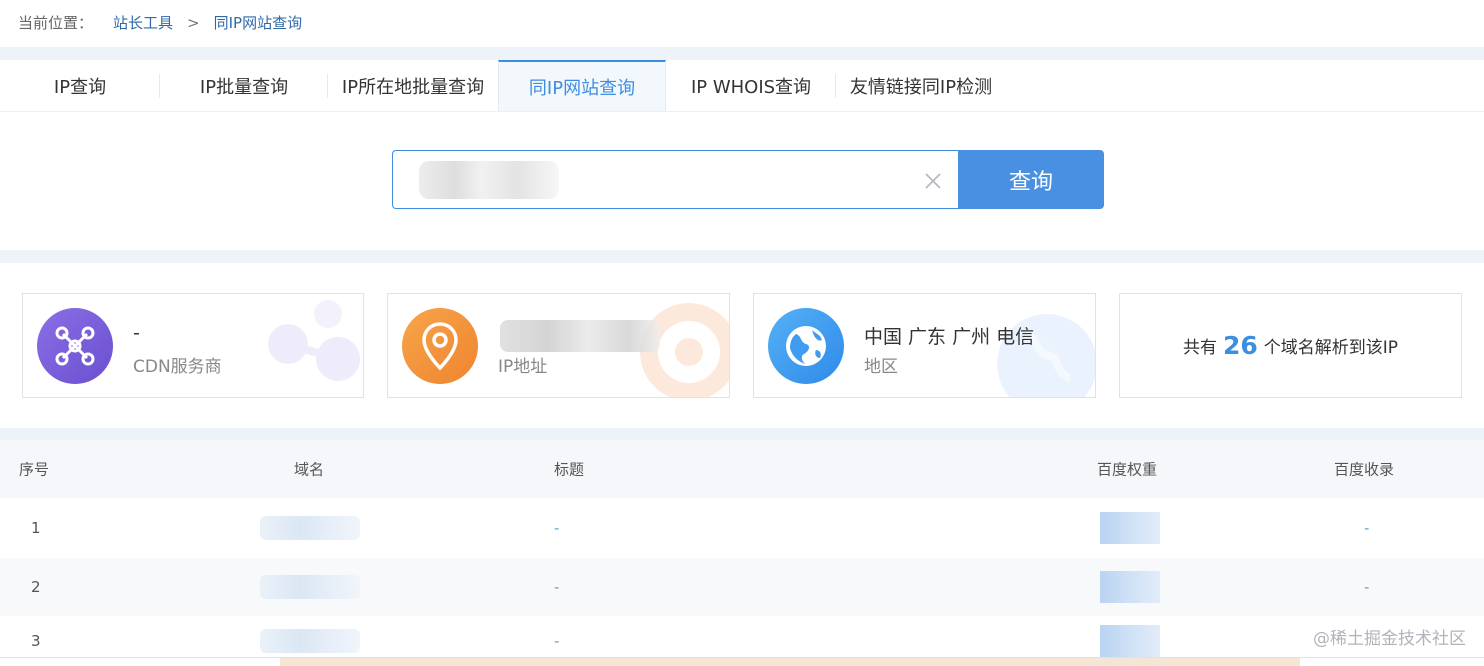  Describe the element at coordinates (244, 85) in the screenshot. I see `tab-ip-batch-query: IP批量查询` at that location.